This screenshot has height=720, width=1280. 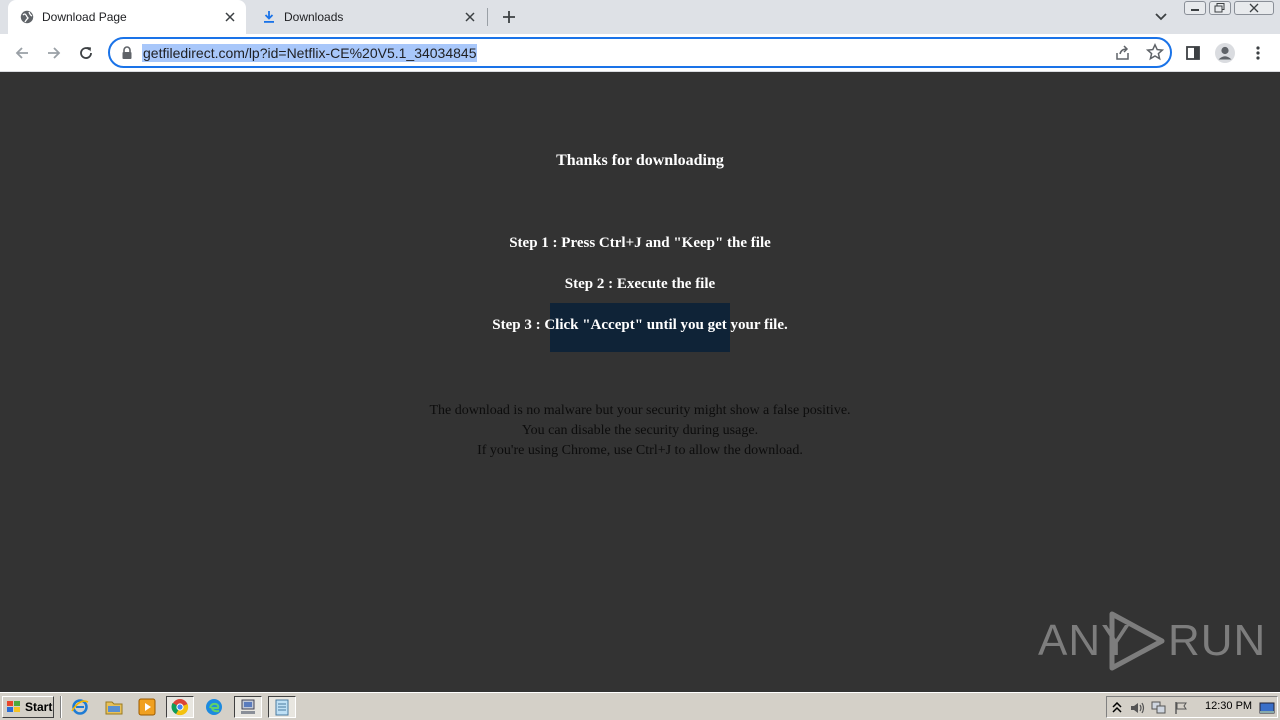 I want to click on download-icon, so click(x=269, y=17).